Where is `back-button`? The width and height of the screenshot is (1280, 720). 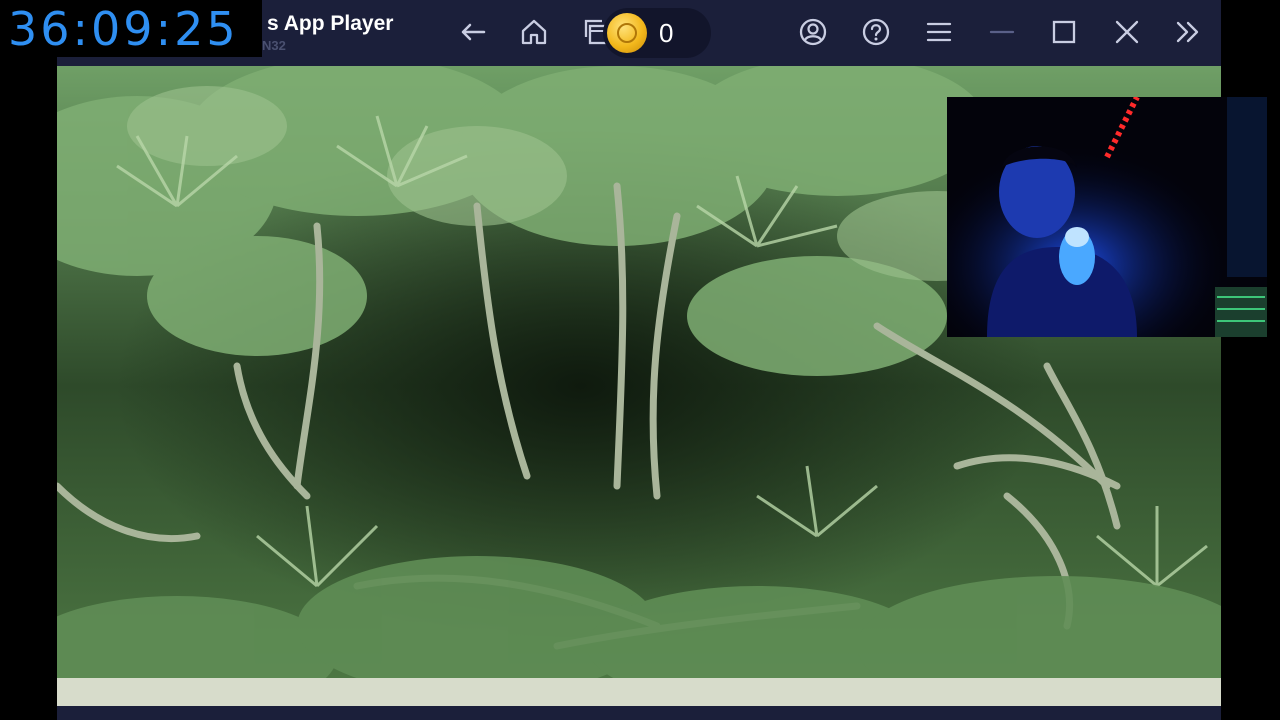
back-button is located at coordinates (473, 32).